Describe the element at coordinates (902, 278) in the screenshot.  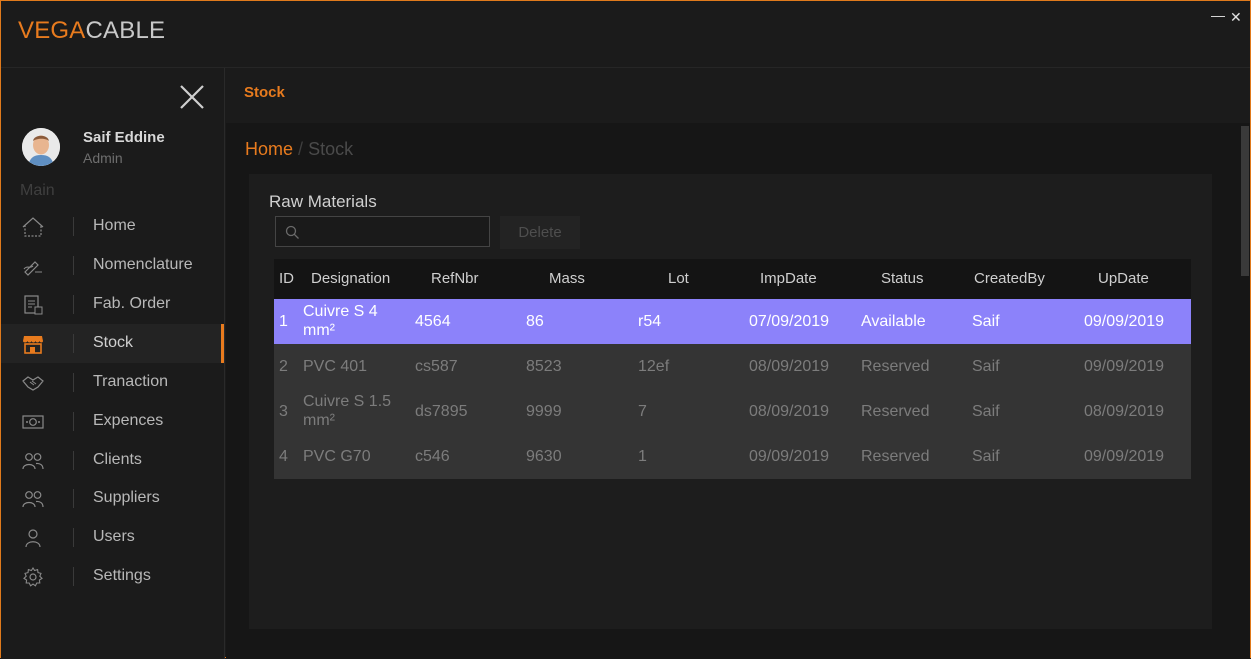
I see `column-header-status: Status` at that location.